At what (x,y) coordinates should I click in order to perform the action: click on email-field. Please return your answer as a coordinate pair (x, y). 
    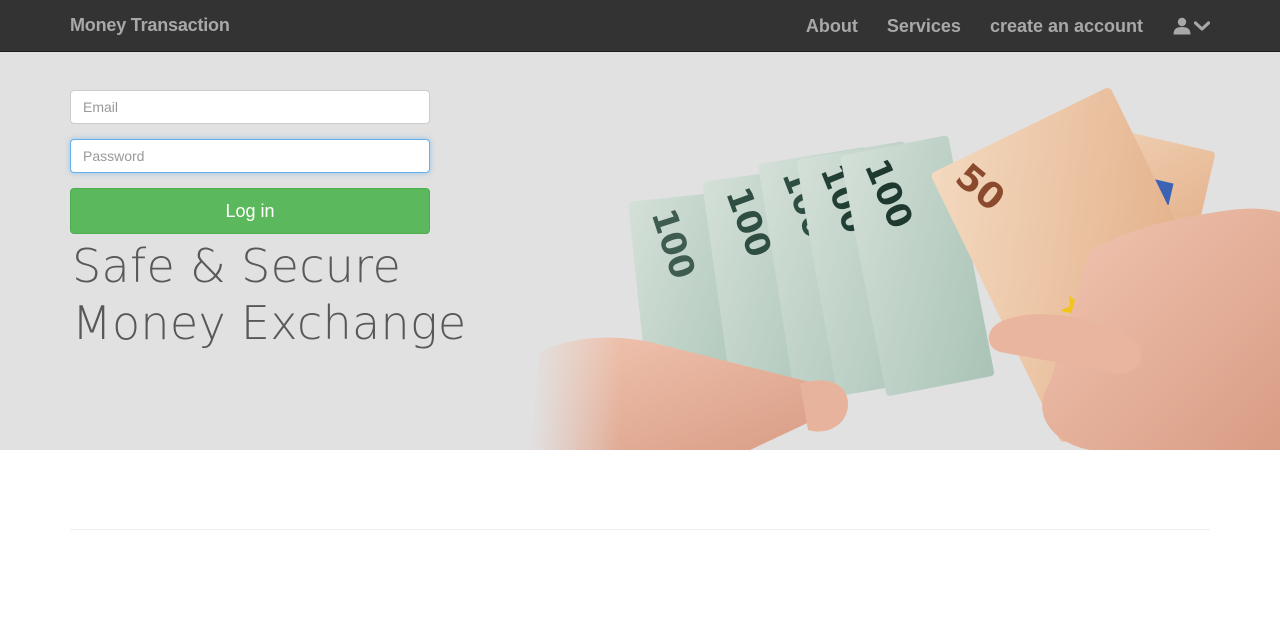
    Looking at the image, I should click on (250, 107).